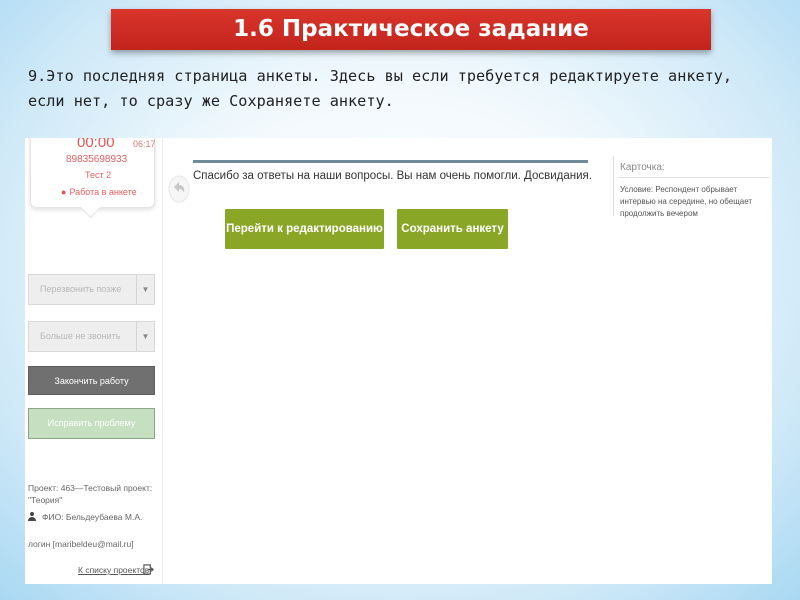 This screenshot has height=600, width=800. I want to click on no-call-dropdown: Больше не звонить ▼, so click(91, 336).